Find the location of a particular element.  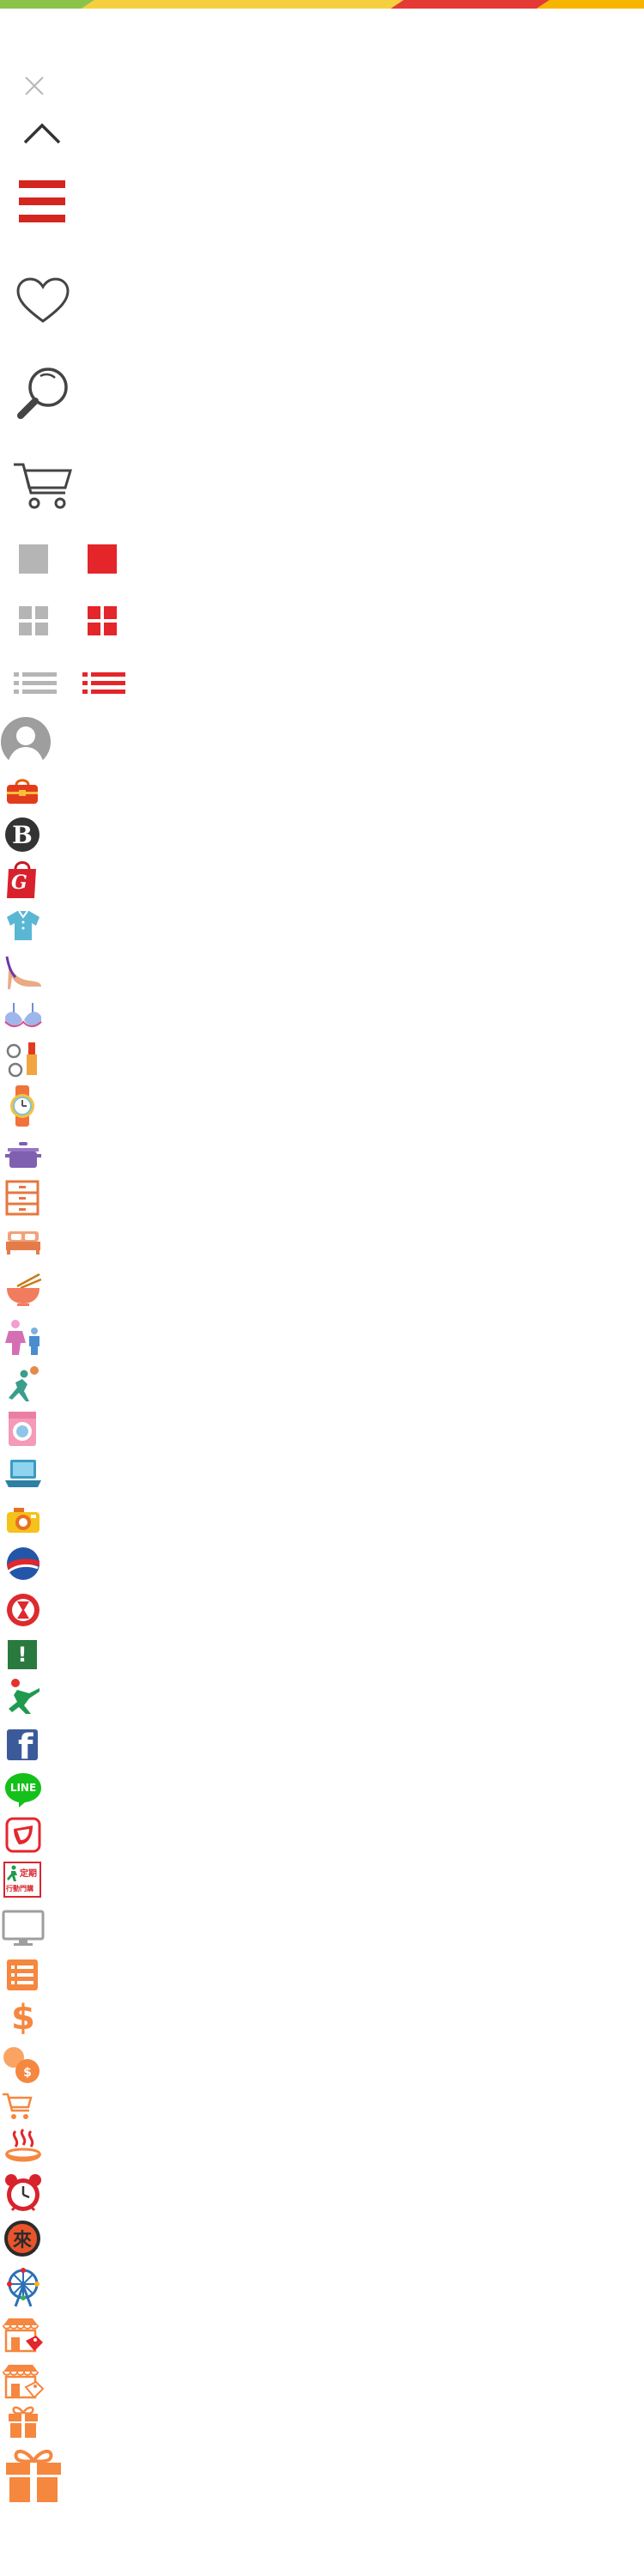

lai-badge-icon: 來 is located at coordinates (22, 2239).